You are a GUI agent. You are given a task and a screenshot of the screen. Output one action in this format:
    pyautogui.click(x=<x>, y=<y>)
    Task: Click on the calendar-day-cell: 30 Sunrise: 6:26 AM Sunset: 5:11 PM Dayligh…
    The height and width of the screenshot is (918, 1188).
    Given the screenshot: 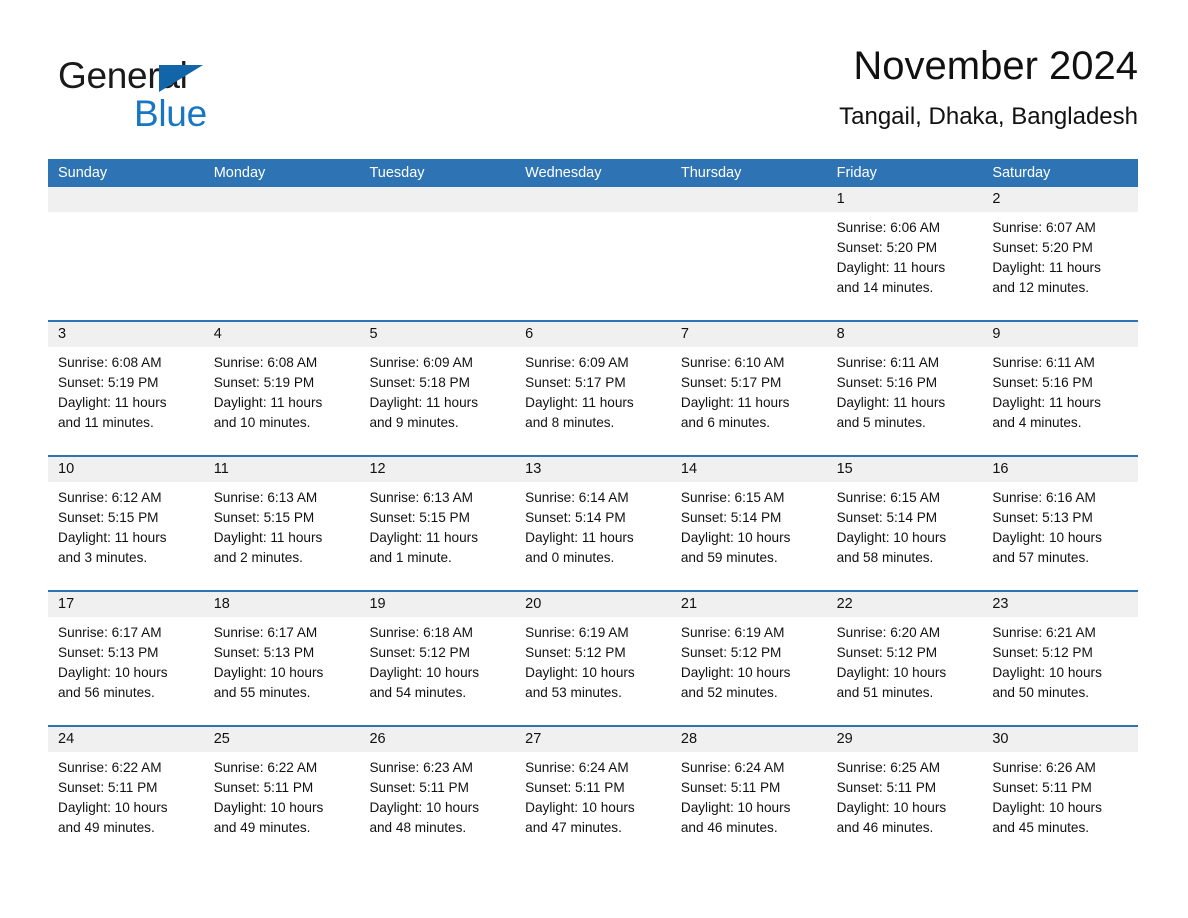 What is the action you would take?
    pyautogui.click(x=1060, y=793)
    